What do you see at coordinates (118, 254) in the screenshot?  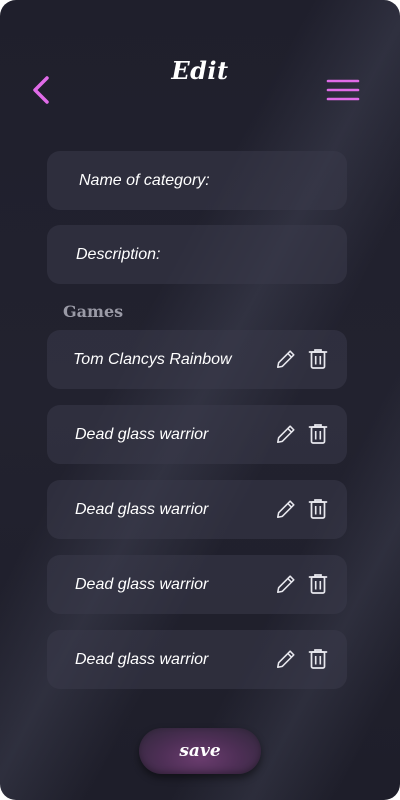 I see `description-label: Description:` at bounding box center [118, 254].